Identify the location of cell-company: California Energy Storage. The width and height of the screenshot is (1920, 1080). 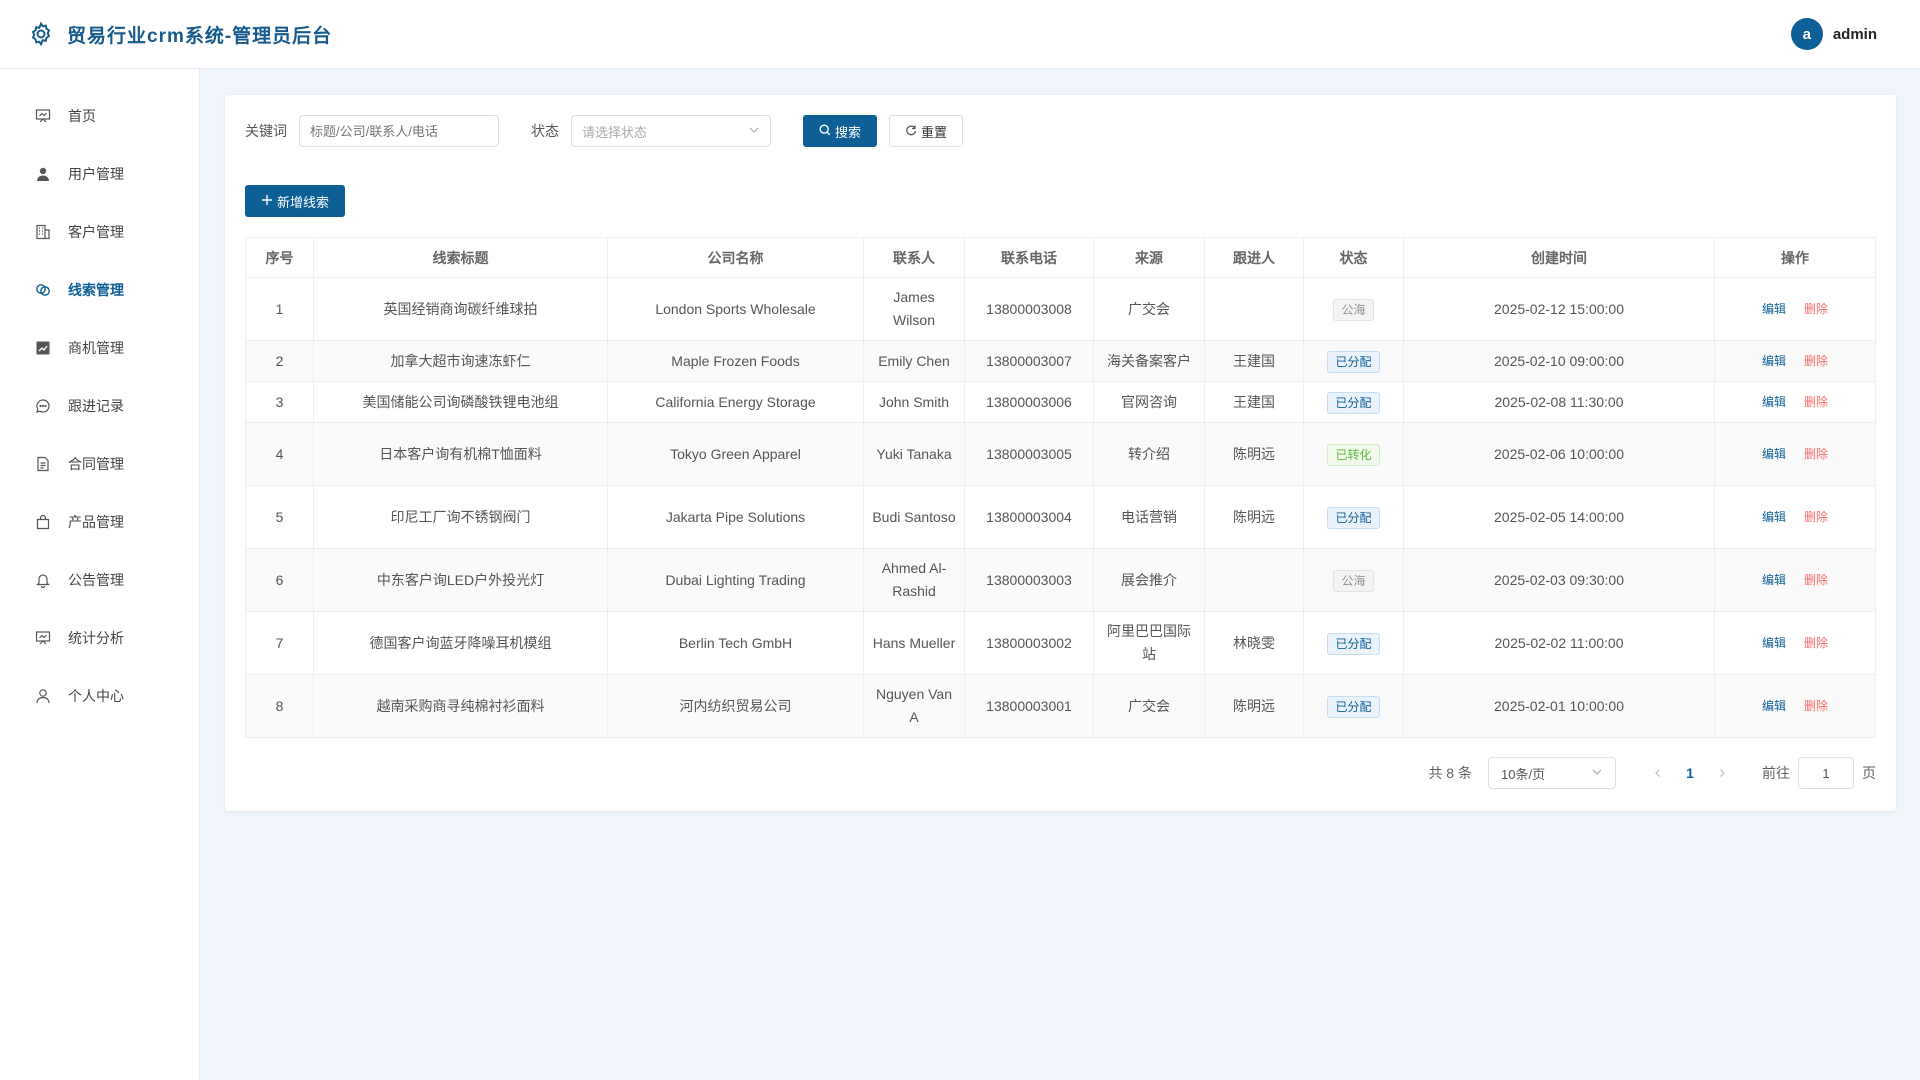
(735, 402).